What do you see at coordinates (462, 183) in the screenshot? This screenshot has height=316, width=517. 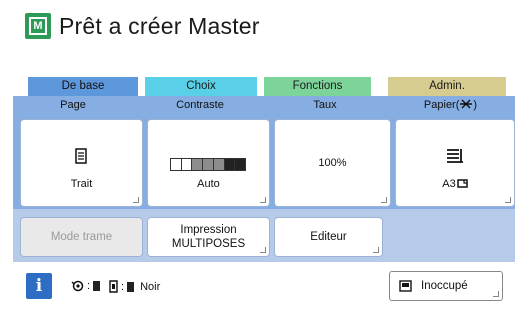 I see `paper-orientation-icon` at bounding box center [462, 183].